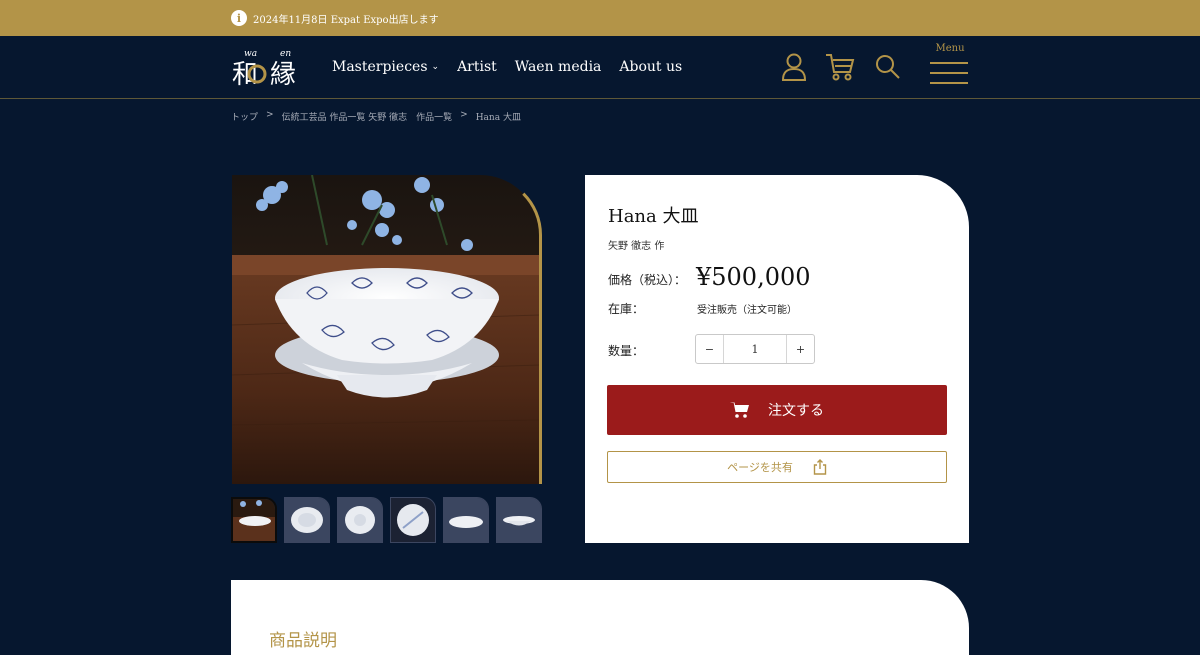  What do you see at coordinates (888, 69) in the screenshot?
I see `search-icon` at bounding box center [888, 69].